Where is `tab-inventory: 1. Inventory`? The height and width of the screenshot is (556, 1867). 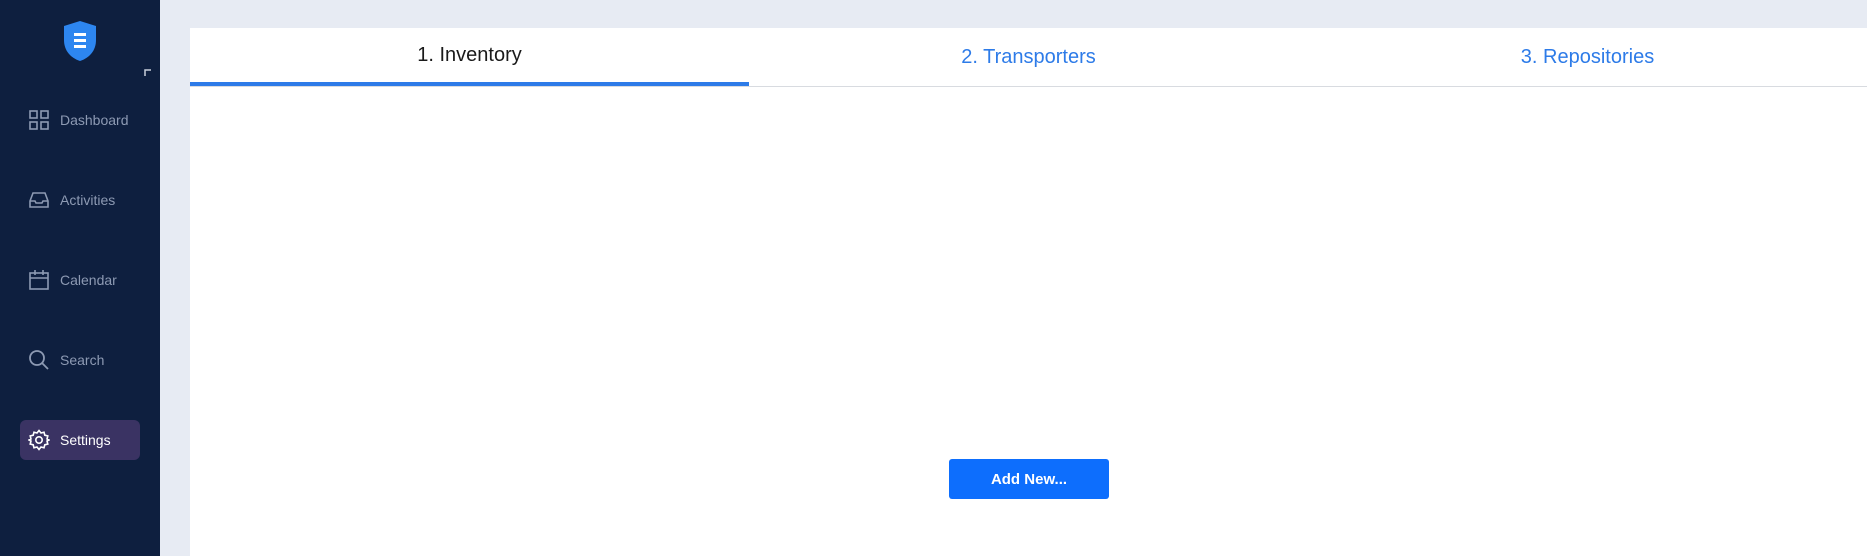 tab-inventory: 1. Inventory is located at coordinates (469, 57).